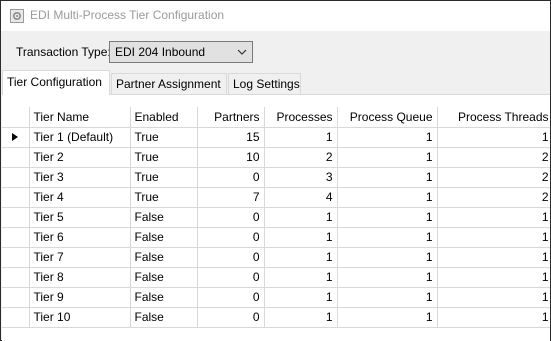  Describe the element at coordinates (242, 52) in the screenshot. I see `chevron-down-icon` at that location.